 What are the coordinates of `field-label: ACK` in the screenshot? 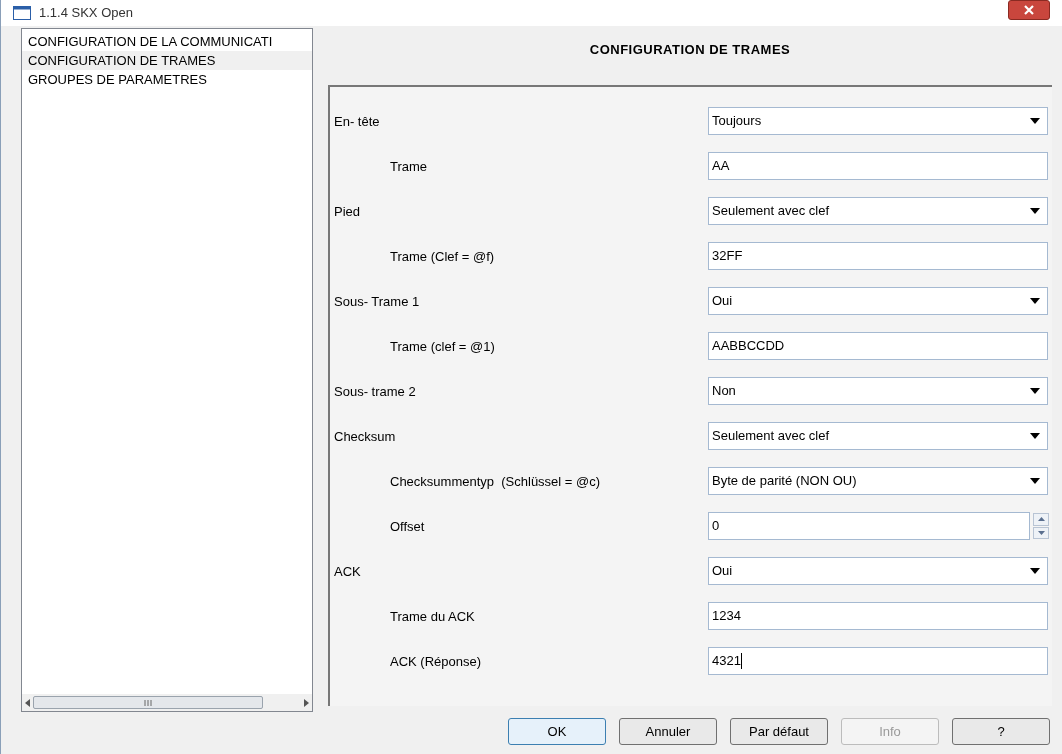 It's located at (347, 571).